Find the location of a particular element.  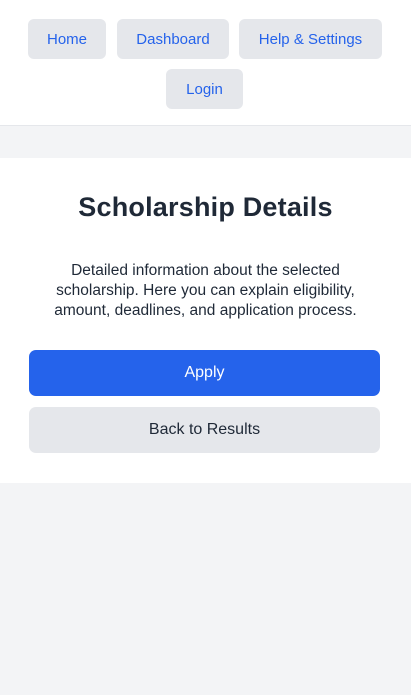

nav-login-button: Login is located at coordinates (204, 89).